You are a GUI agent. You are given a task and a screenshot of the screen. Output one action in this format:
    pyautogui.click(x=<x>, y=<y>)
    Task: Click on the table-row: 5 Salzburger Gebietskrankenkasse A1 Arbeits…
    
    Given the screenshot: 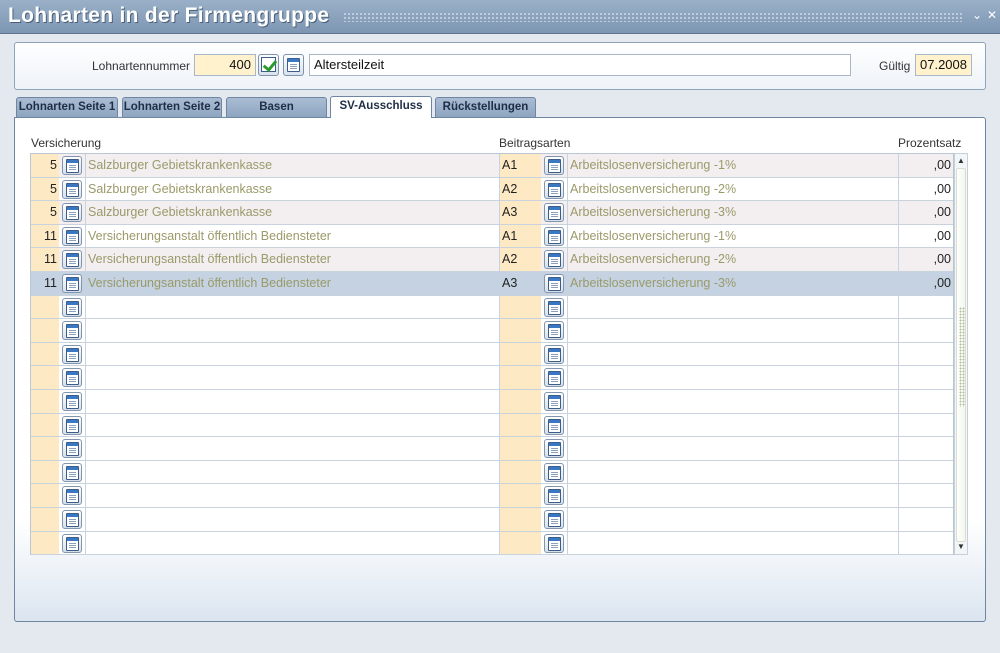 What is the action you would take?
    pyautogui.click(x=492, y=166)
    